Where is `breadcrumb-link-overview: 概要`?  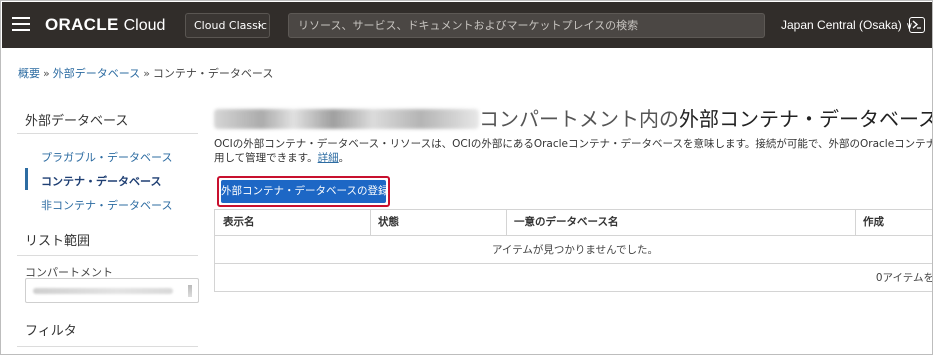
breadcrumb-link-overview: 概要 is located at coordinates (29, 73).